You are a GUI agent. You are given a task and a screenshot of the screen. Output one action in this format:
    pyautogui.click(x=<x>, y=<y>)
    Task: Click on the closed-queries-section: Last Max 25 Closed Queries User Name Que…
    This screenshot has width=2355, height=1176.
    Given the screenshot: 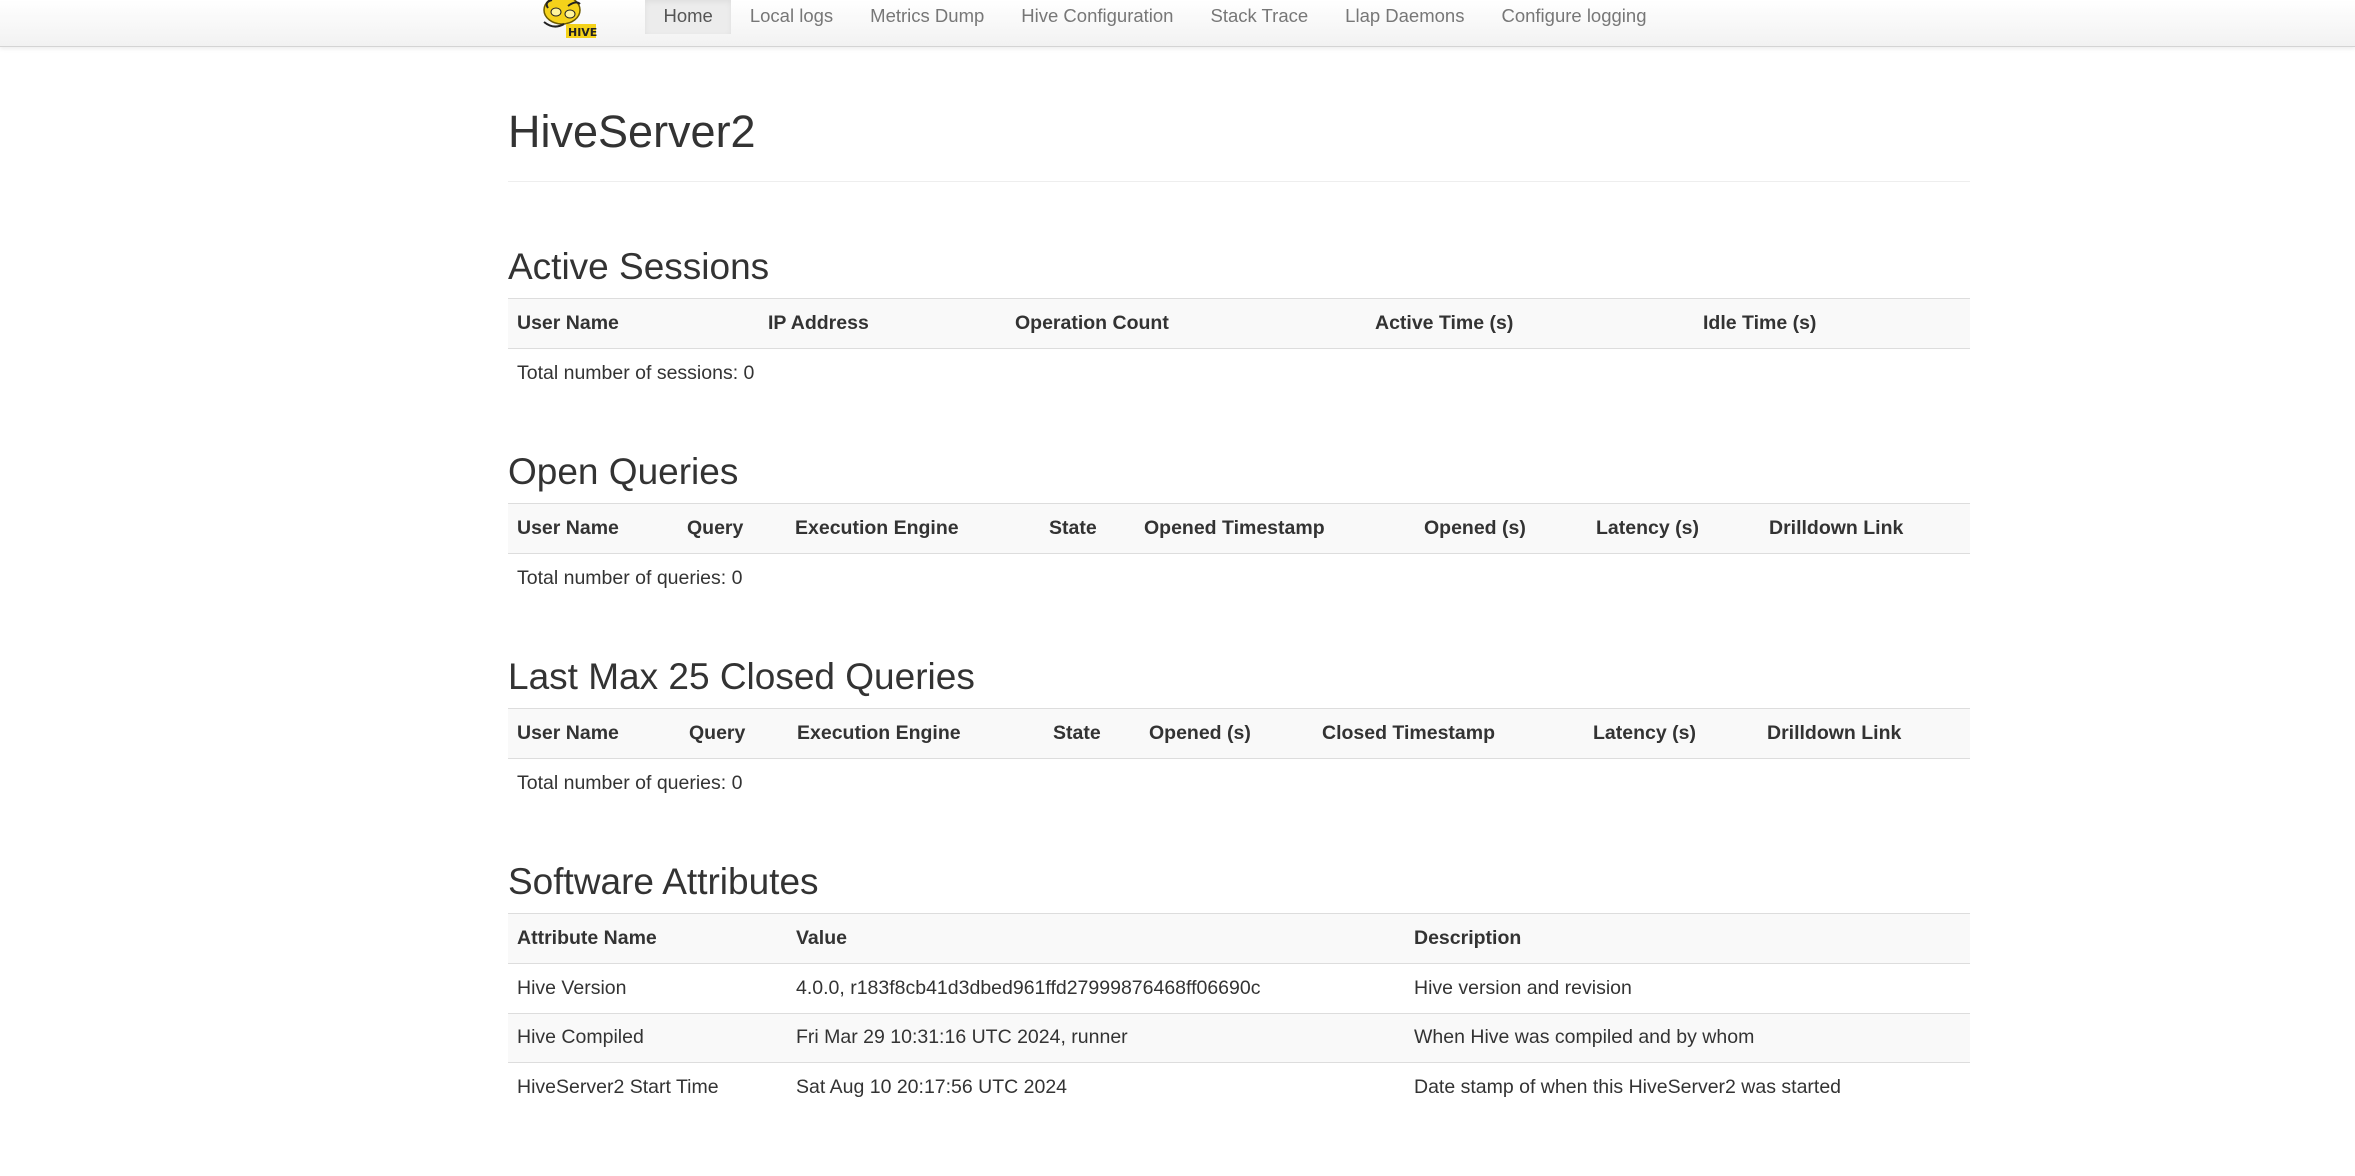 What is the action you would take?
    pyautogui.click(x=1239, y=730)
    